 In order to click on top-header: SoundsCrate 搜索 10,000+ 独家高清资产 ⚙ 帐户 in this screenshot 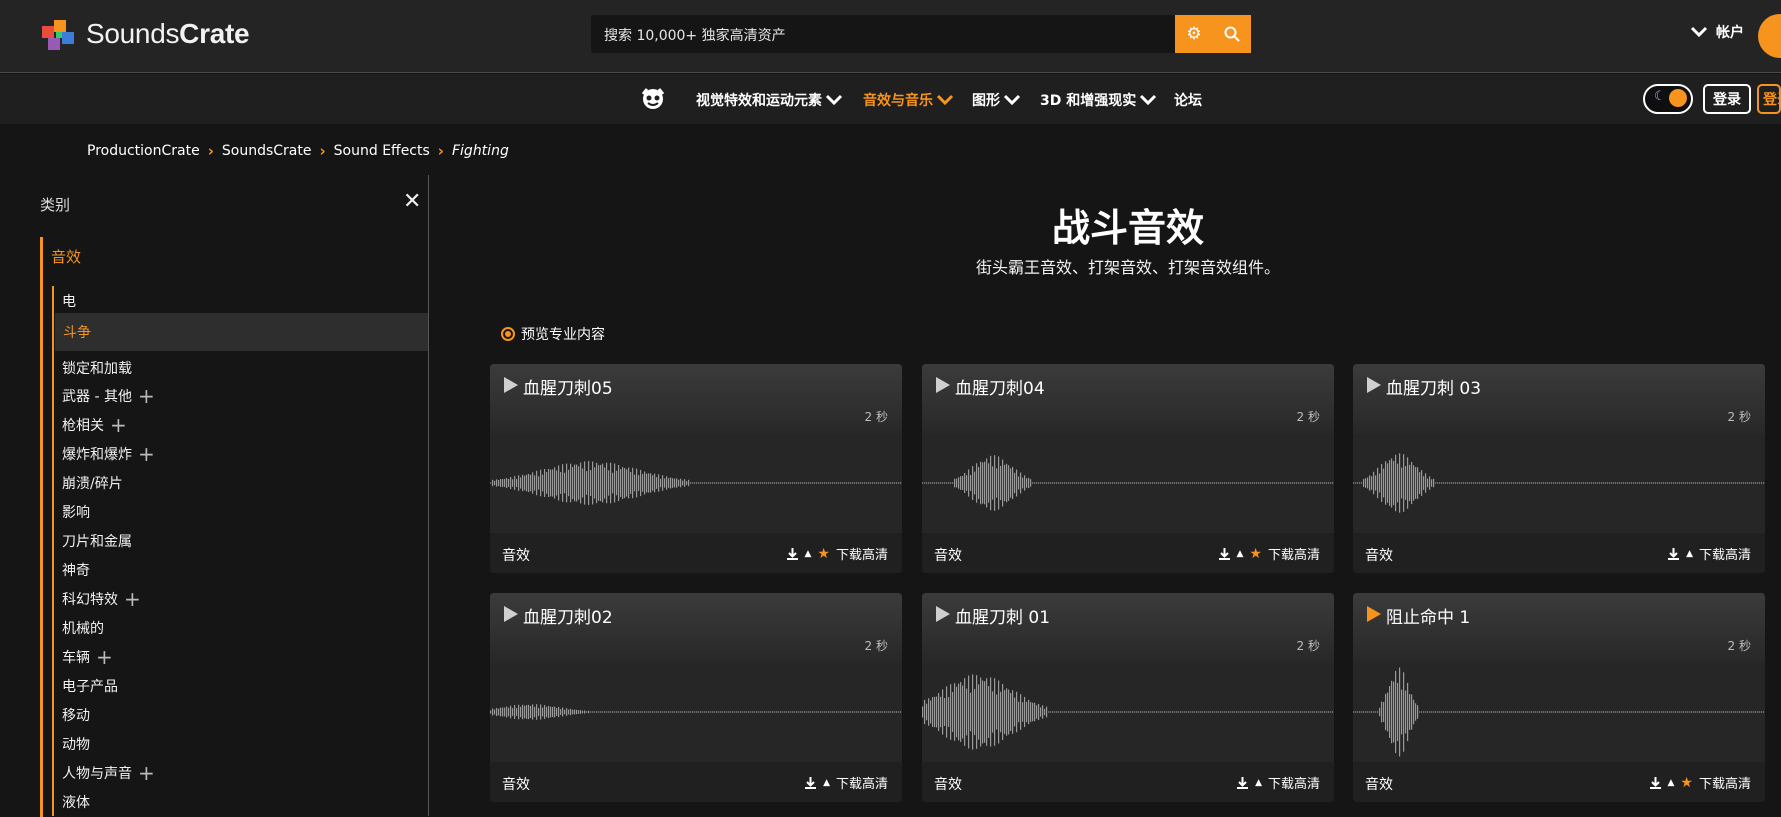, I will do `click(890, 36)`.